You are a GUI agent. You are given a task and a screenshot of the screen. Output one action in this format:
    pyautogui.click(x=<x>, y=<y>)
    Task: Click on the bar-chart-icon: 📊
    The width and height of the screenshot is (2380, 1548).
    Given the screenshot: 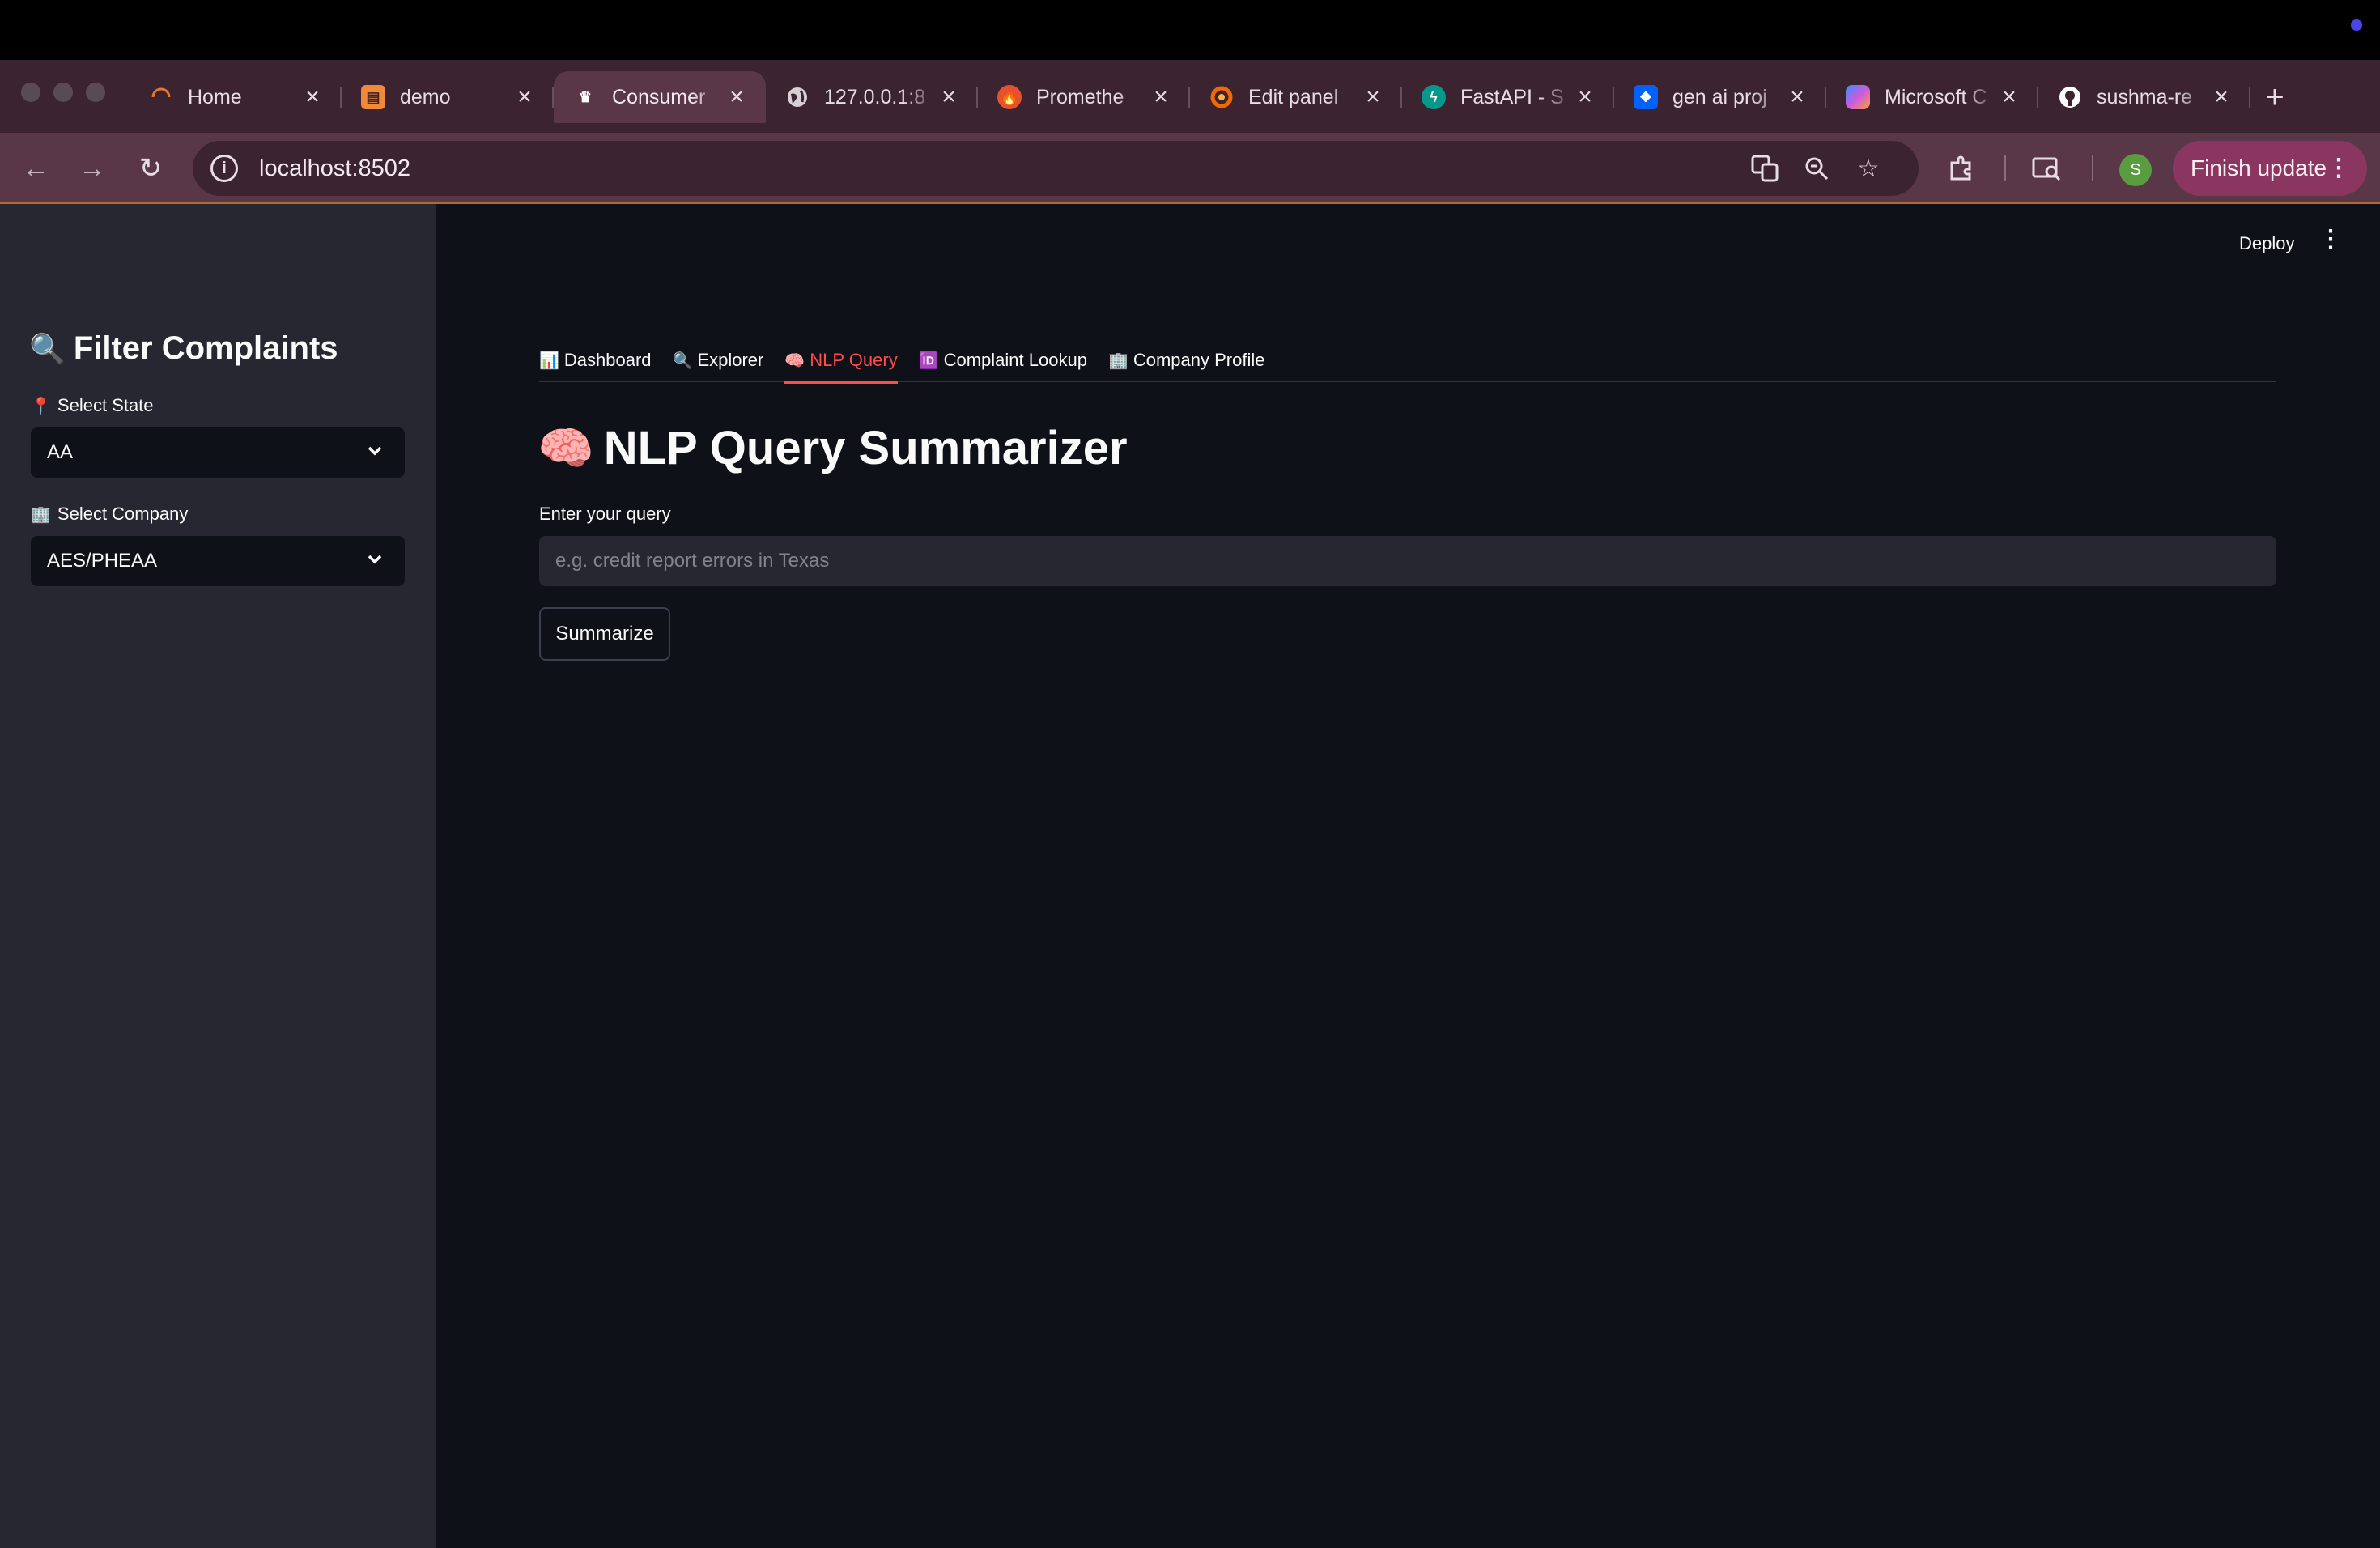 What is the action you would take?
    pyautogui.click(x=549, y=360)
    